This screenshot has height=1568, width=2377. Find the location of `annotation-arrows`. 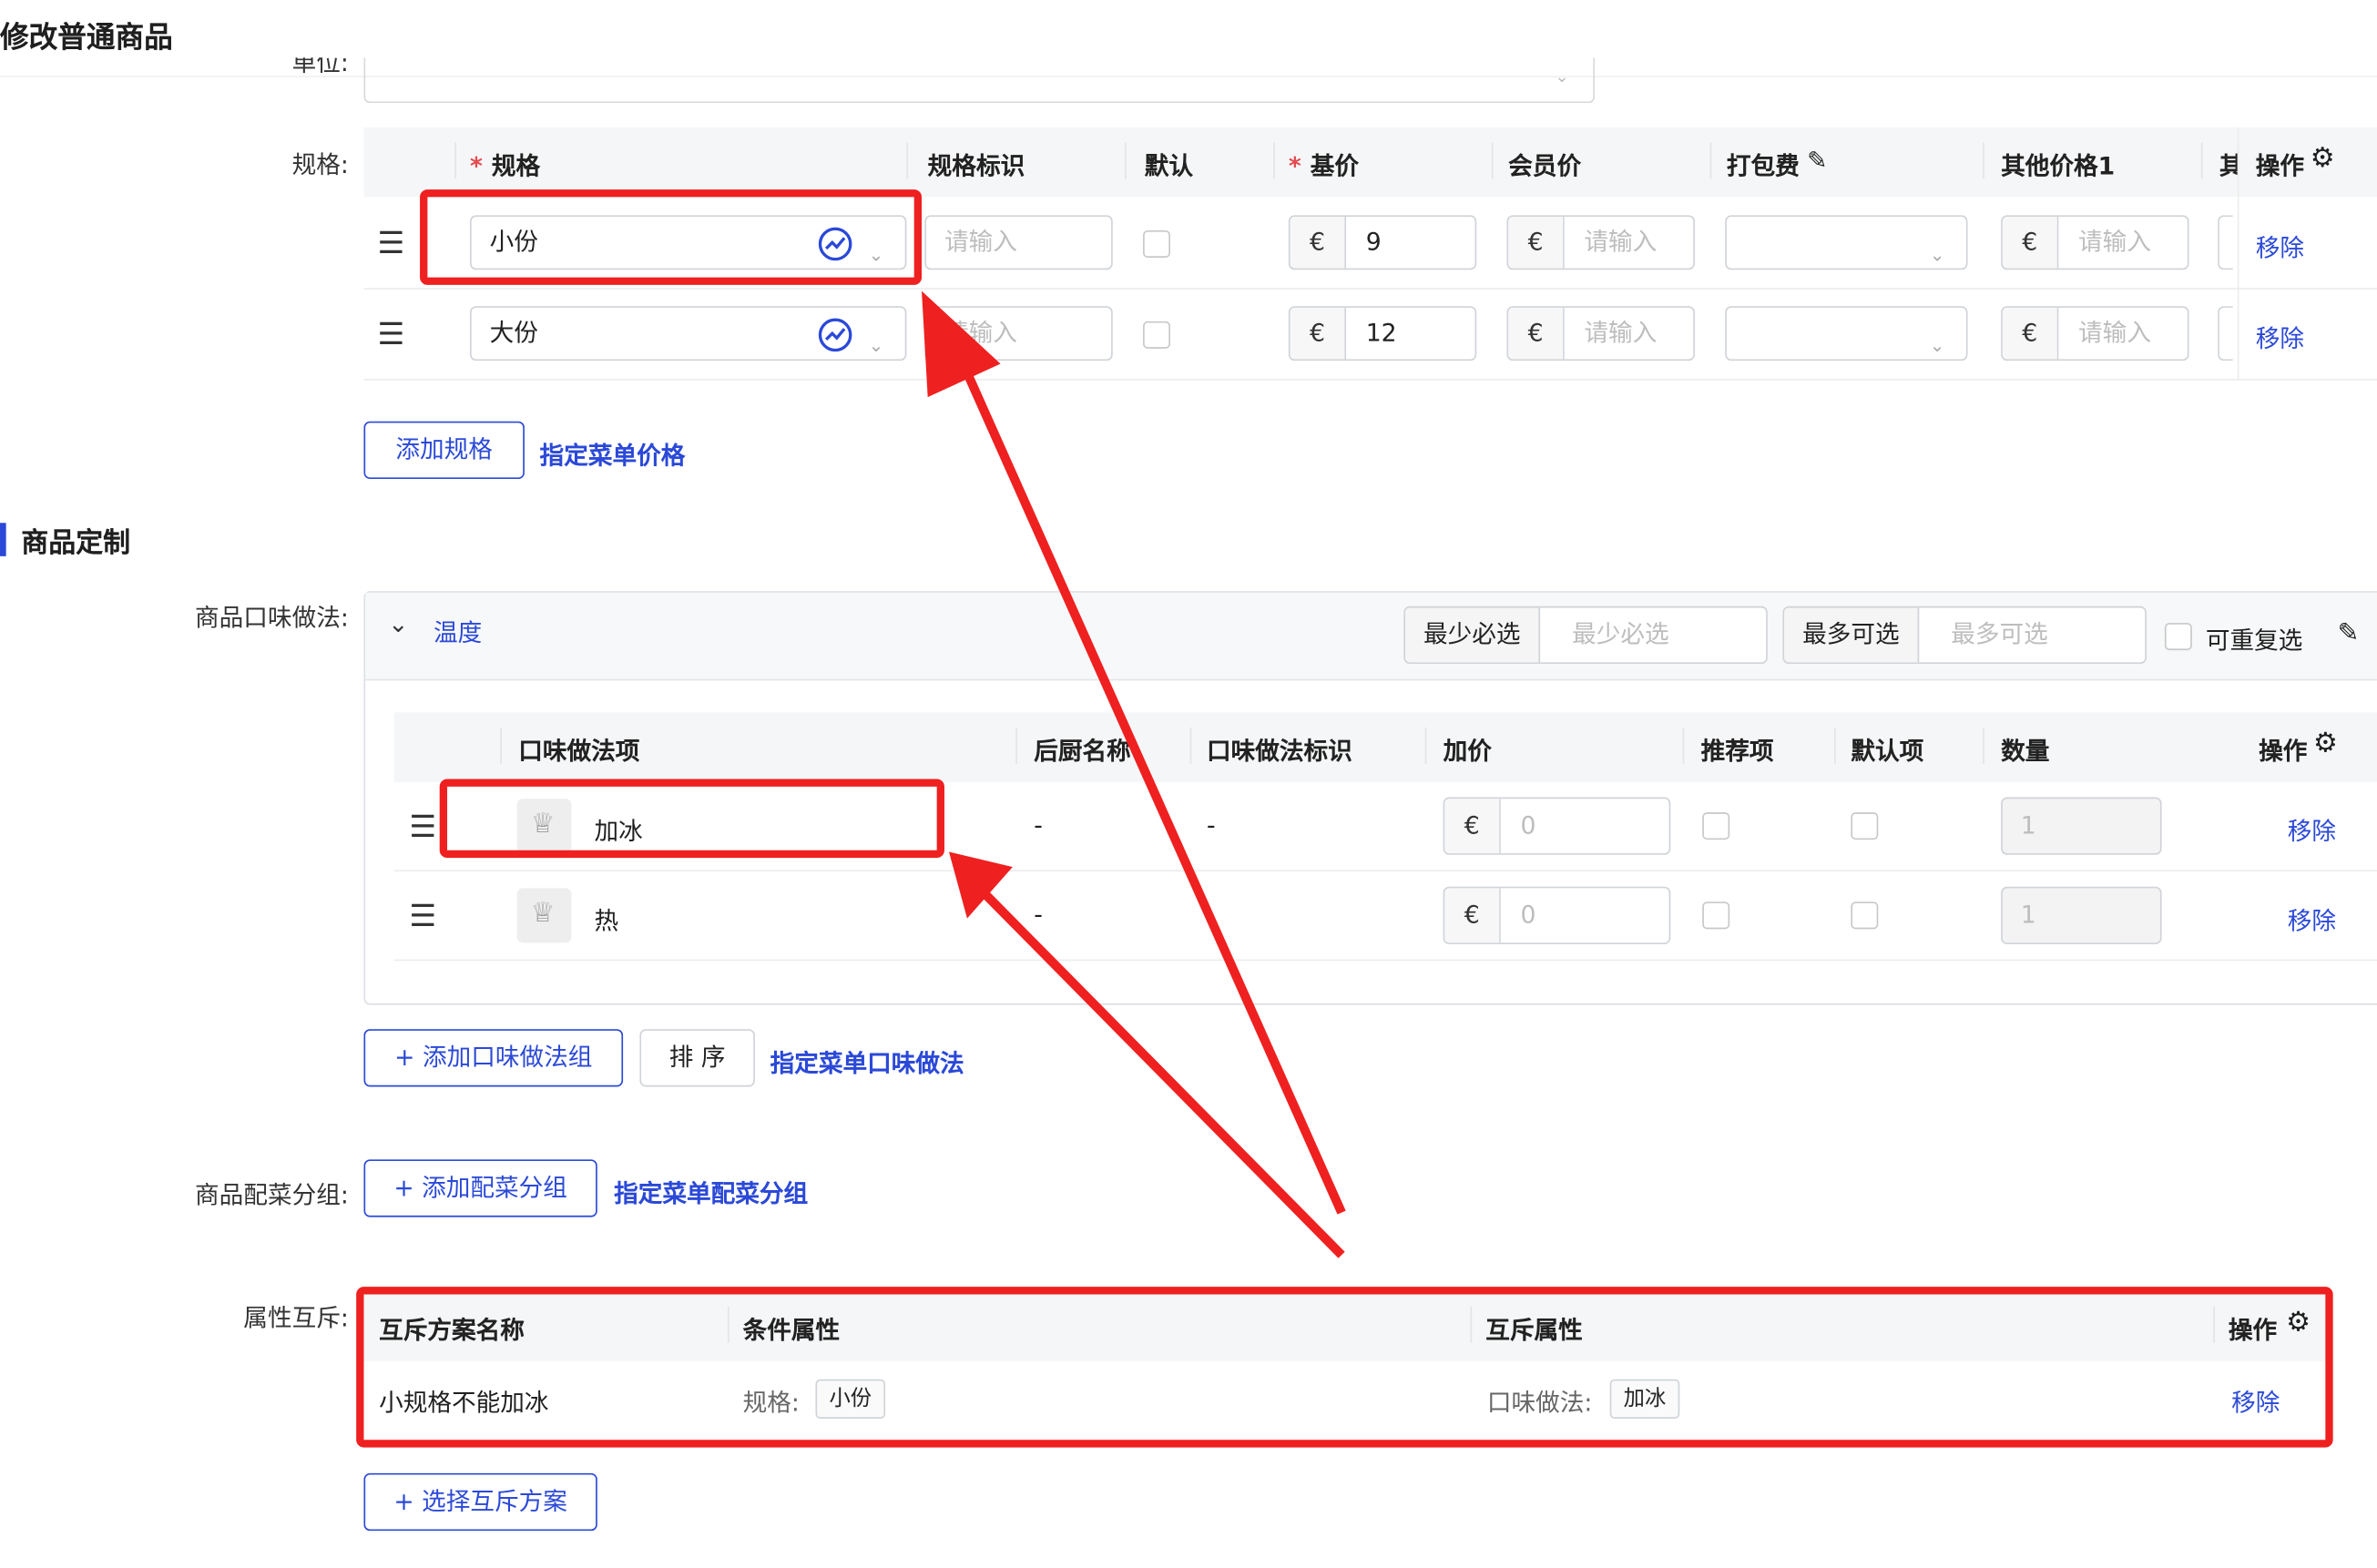

annotation-arrows is located at coordinates (1134, 774).